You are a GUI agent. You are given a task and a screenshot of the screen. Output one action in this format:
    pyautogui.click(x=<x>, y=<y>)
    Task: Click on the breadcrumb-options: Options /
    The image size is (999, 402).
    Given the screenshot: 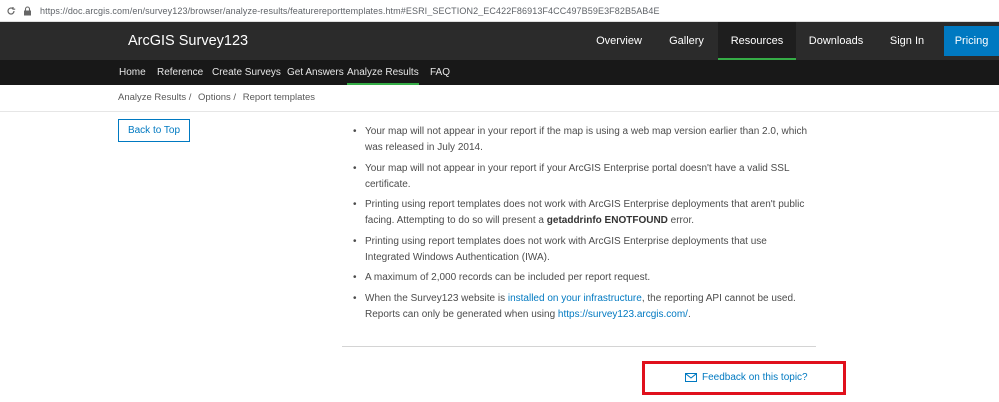 What is the action you would take?
    pyautogui.click(x=217, y=97)
    